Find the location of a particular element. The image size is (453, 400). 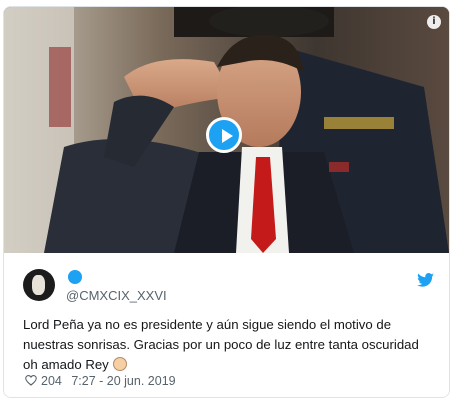

display-name-emoji-icon is located at coordinates (75, 277).